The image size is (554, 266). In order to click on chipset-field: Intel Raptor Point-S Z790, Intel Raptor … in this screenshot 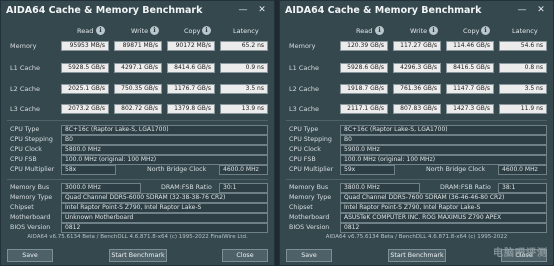, I will do `click(443, 208)`.